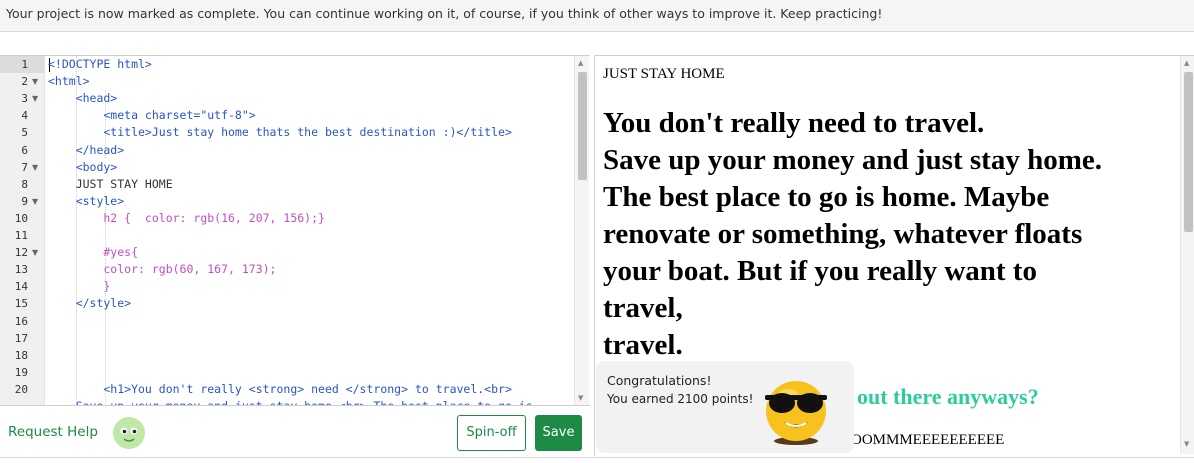 The image size is (1194, 463). Describe the element at coordinates (558, 433) in the screenshot. I see `save-button: Save` at that location.